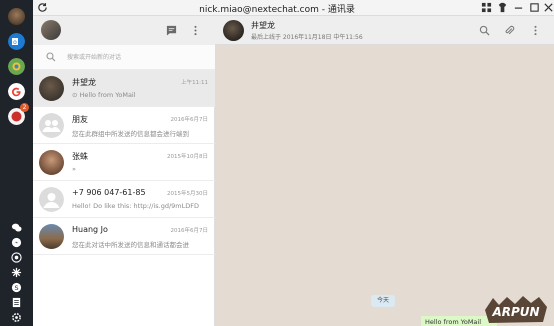  Describe the element at coordinates (263, 25) in the screenshot. I see `conversation-name: 井望龙` at that location.